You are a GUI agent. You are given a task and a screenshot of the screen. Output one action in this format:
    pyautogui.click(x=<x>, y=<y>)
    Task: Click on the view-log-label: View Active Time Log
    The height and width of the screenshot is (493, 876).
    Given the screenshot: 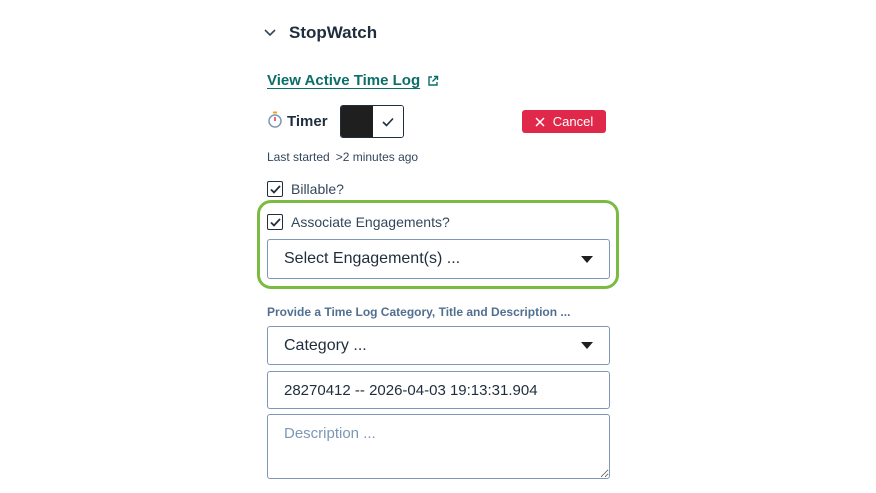 What is the action you would take?
    pyautogui.click(x=344, y=80)
    